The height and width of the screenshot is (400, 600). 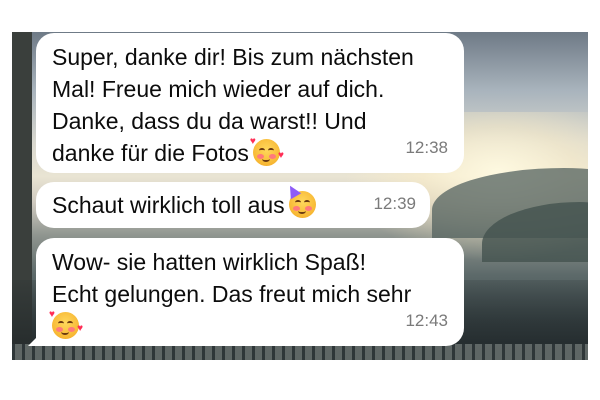 I want to click on railing, so click(x=300, y=352).